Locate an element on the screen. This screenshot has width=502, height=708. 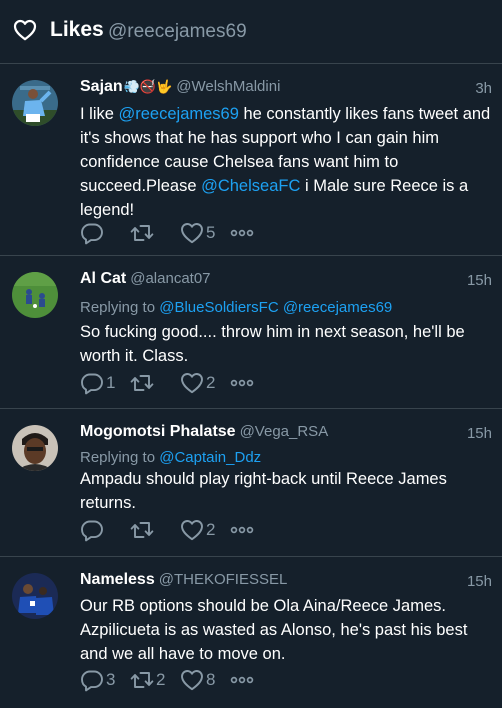
tweet-actions: 5 is located at coordinates (174, 233).